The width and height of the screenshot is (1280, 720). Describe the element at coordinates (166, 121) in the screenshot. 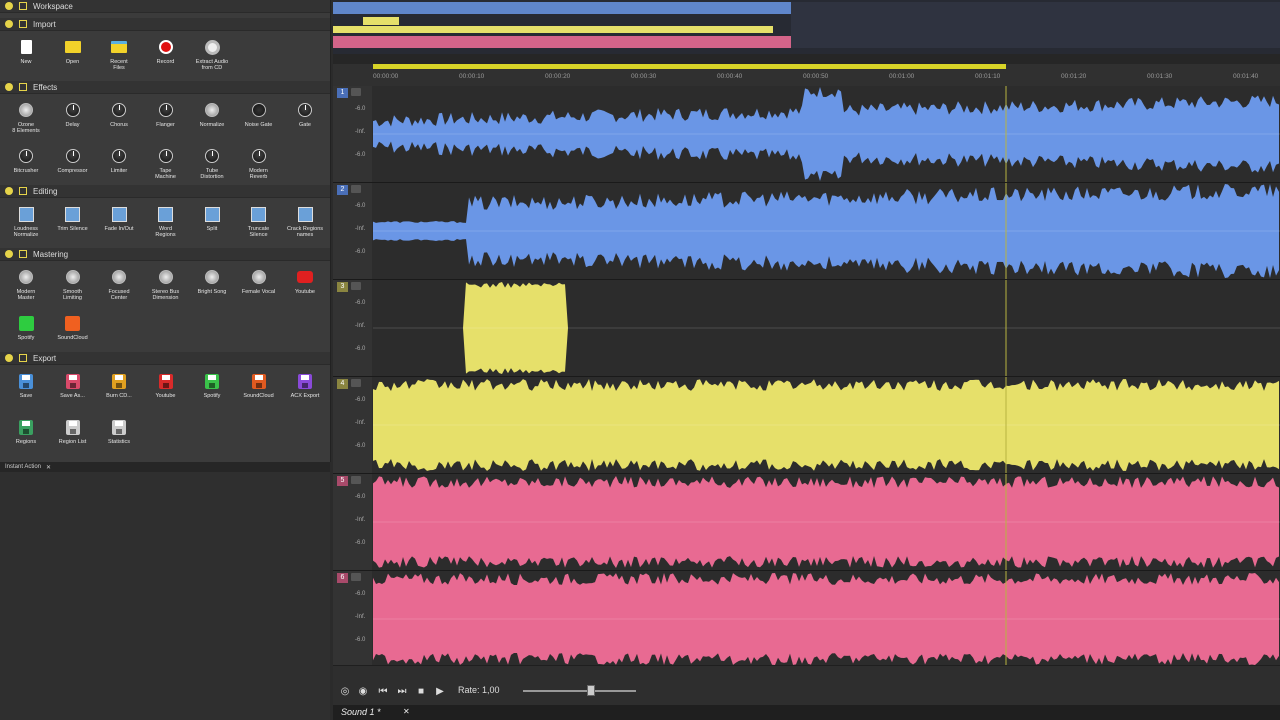

I see `tool-knob-button: Flanger` at that location.